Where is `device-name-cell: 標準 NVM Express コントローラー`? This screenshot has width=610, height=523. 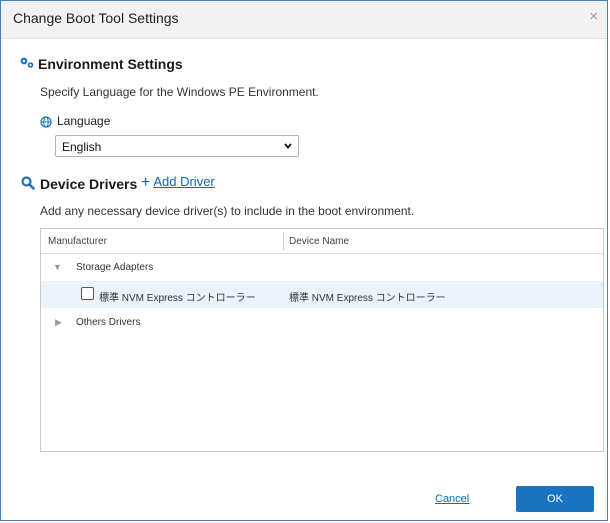
device-name-cell: 標準 NVM Express コントローラー is located at coordinates (367, 298).